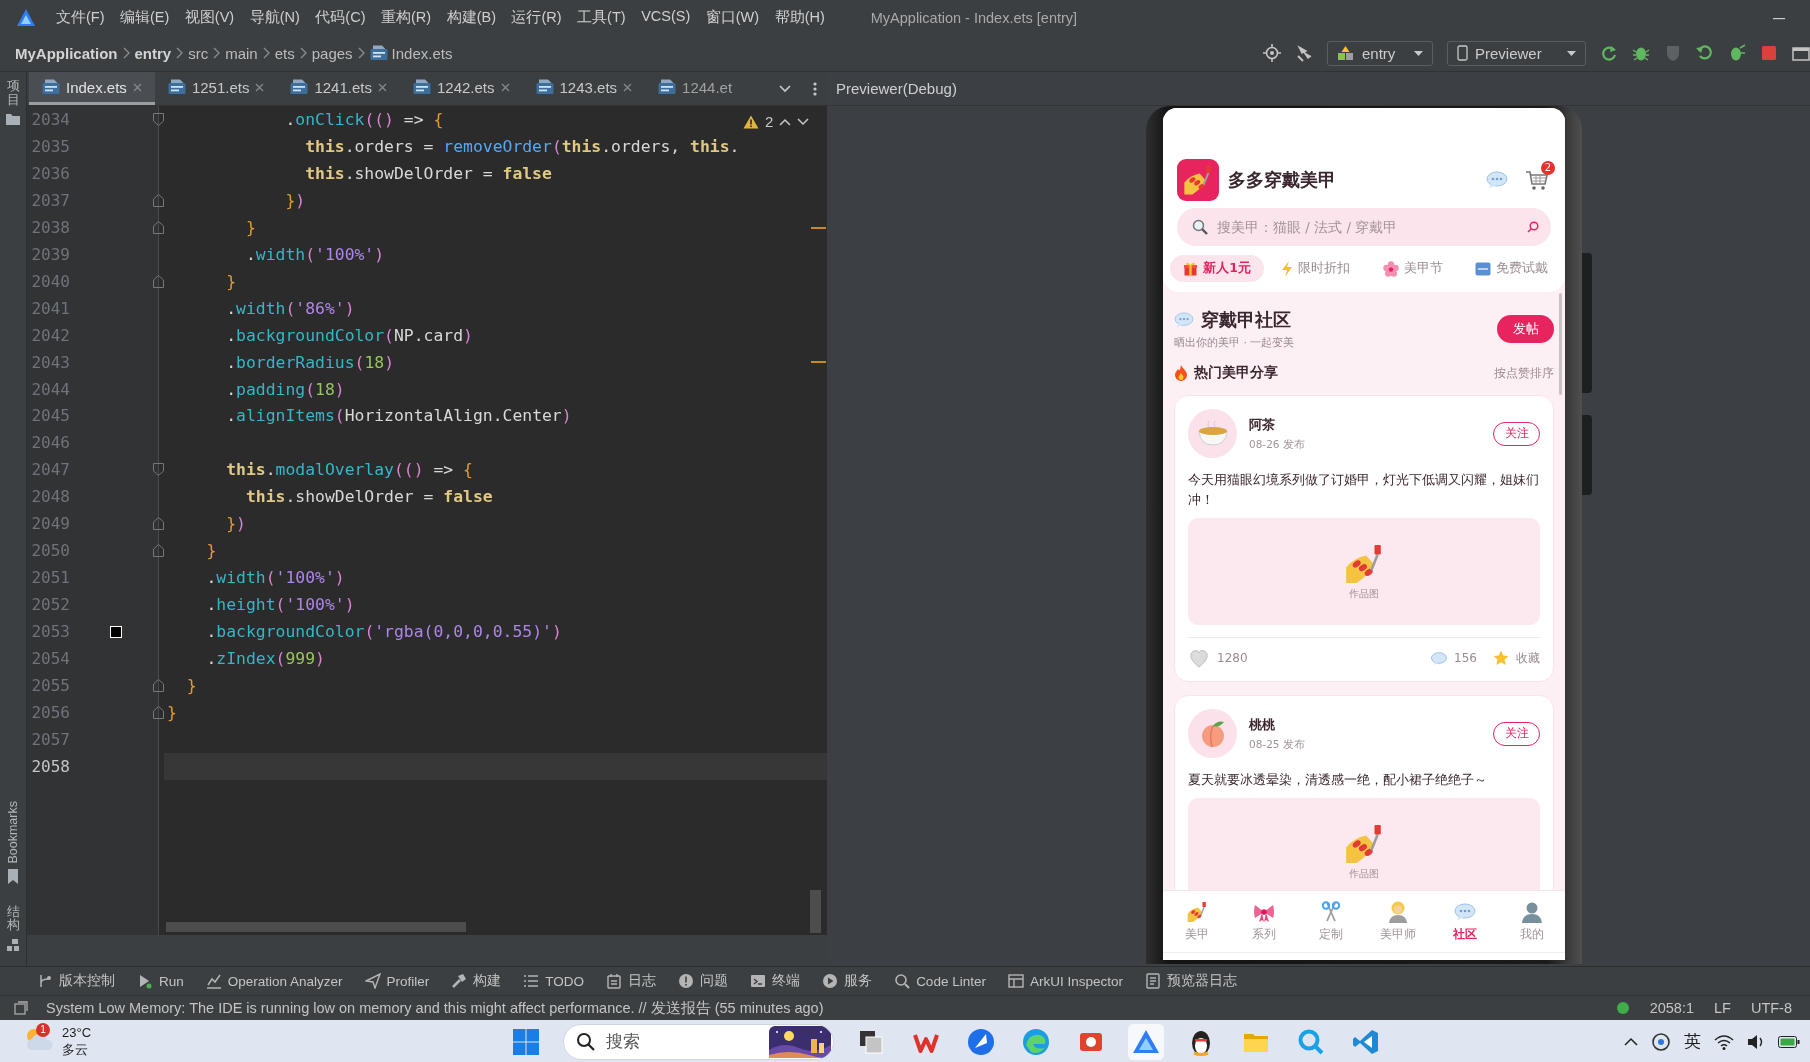 The image size is (1810, 1062). Describe the element at coordinates (1516, 658) in the screenshot. I see `favorite-button: 收藏` at that location.